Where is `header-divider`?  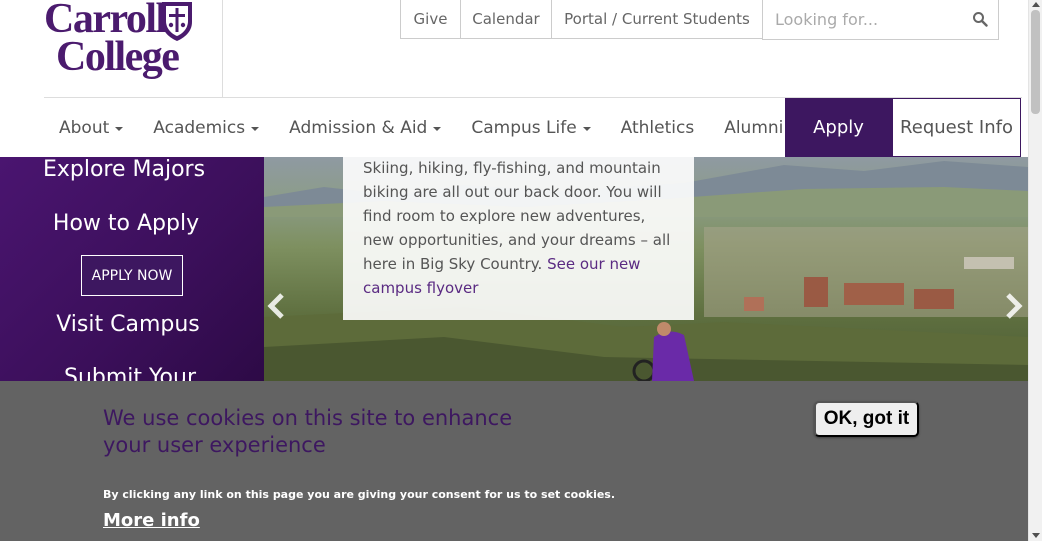 header-divider is located at coordinates (222, 48).